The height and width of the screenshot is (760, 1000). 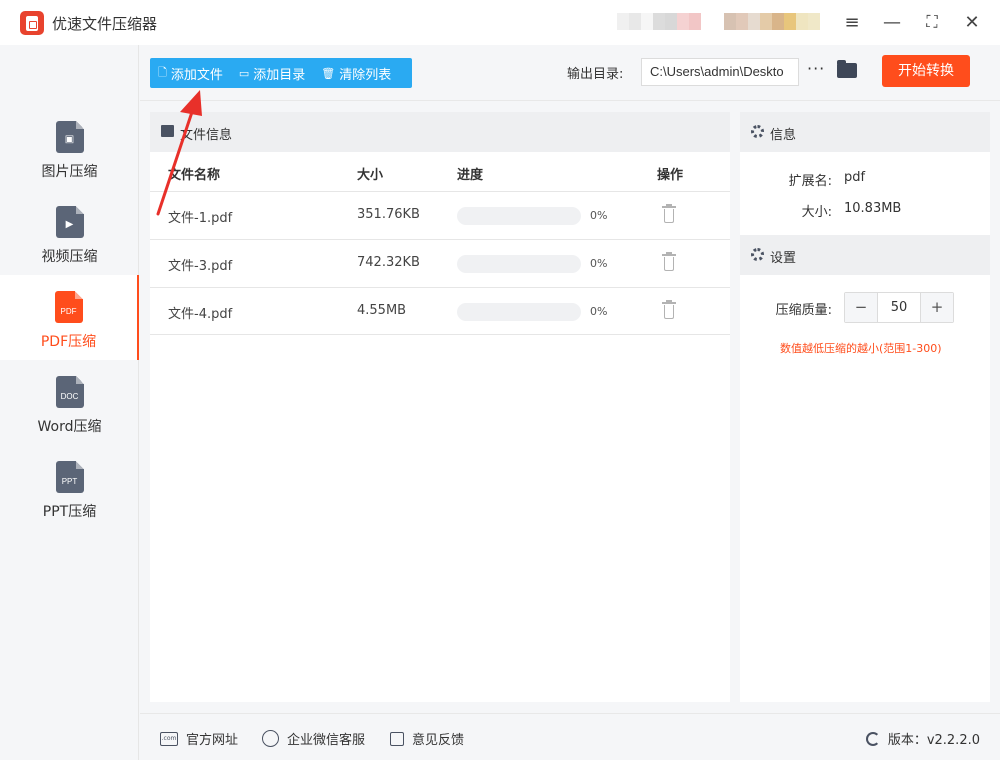 I want to click on sidebar-item-label: PDF压缩, so click(x=68, y=342).